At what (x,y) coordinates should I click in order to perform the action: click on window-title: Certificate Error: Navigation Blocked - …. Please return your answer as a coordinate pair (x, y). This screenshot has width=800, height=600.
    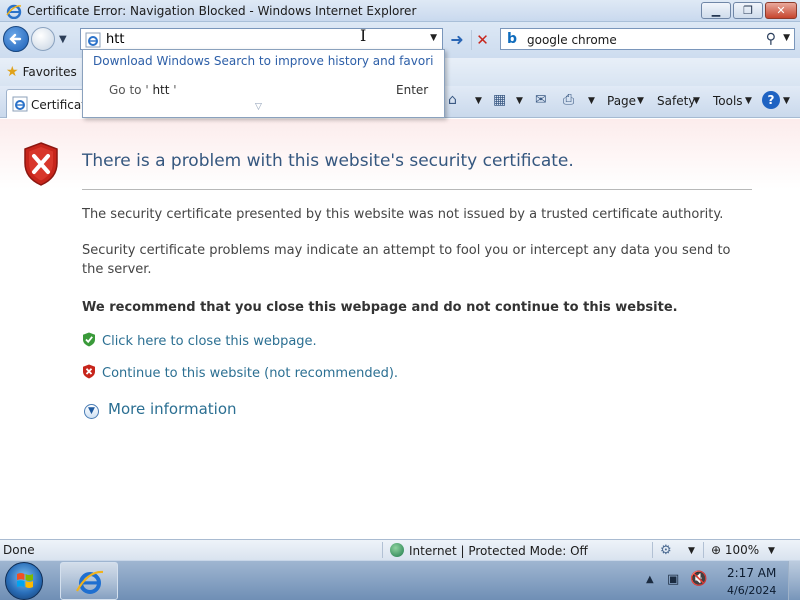
    Looking at the image, I should click on (222, 11).